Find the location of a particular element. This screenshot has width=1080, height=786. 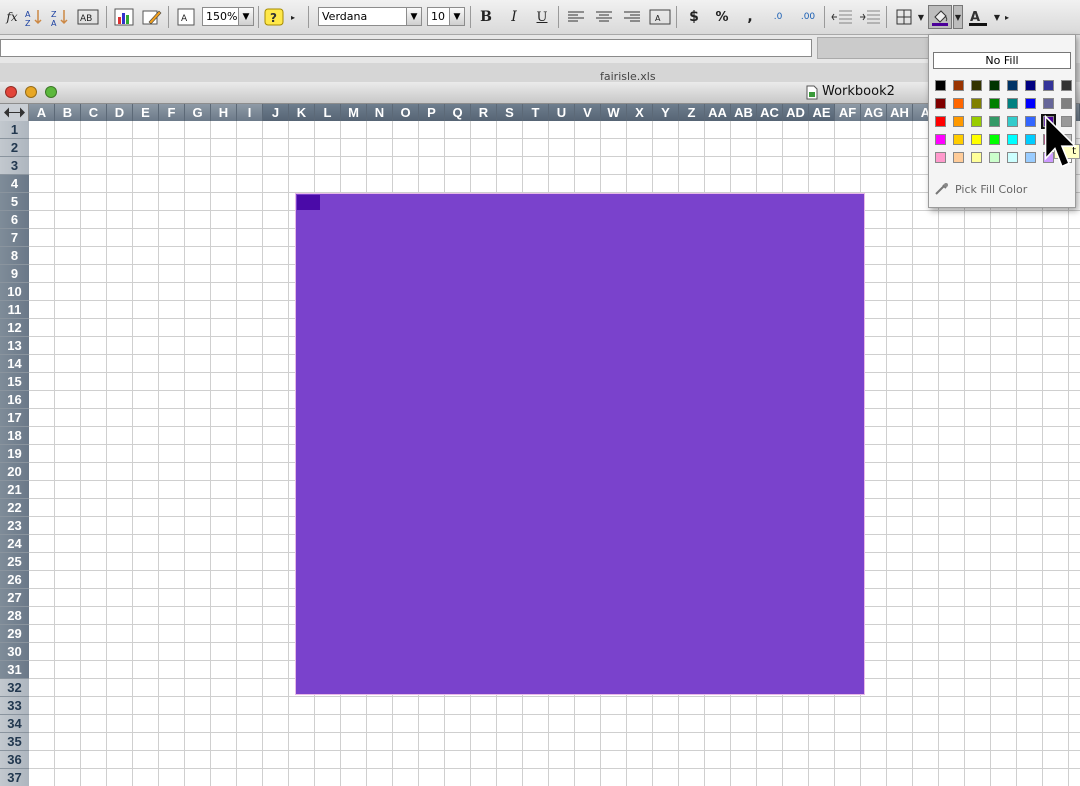

spelling-icon: AB is located at coordinates (88, 17).